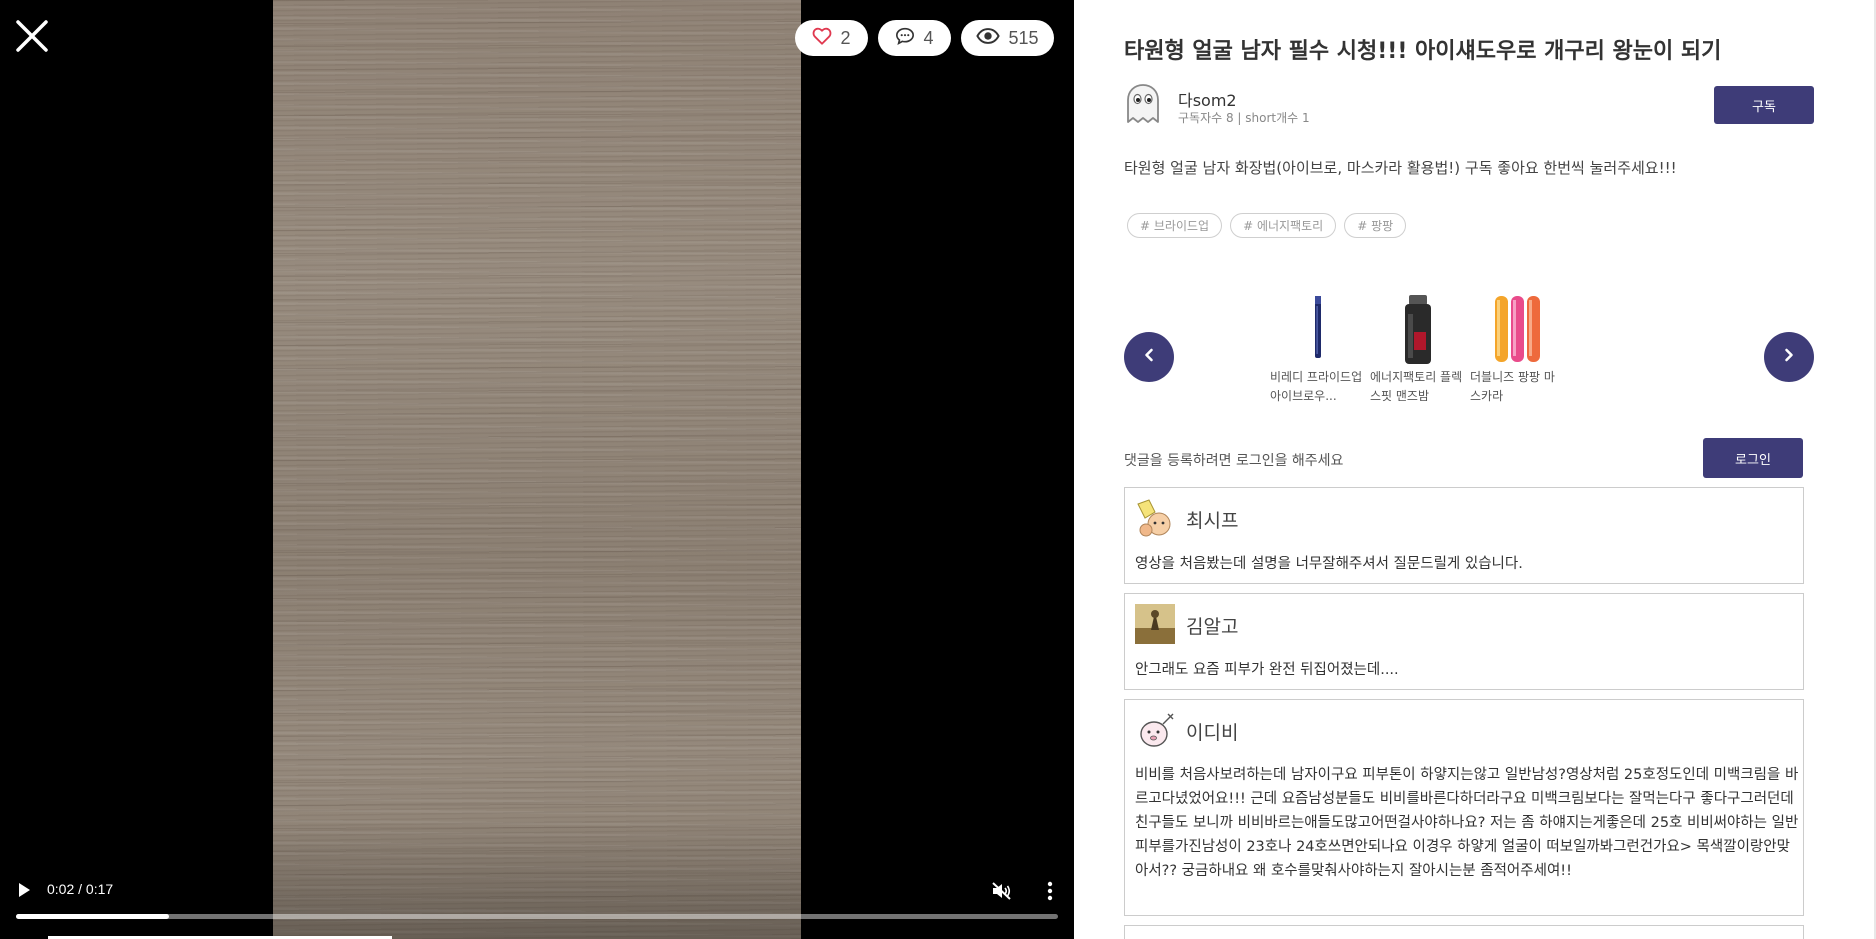  Describe the element at coordinates (988, 38) in the screenshot. I see `eye-icon` at that location.